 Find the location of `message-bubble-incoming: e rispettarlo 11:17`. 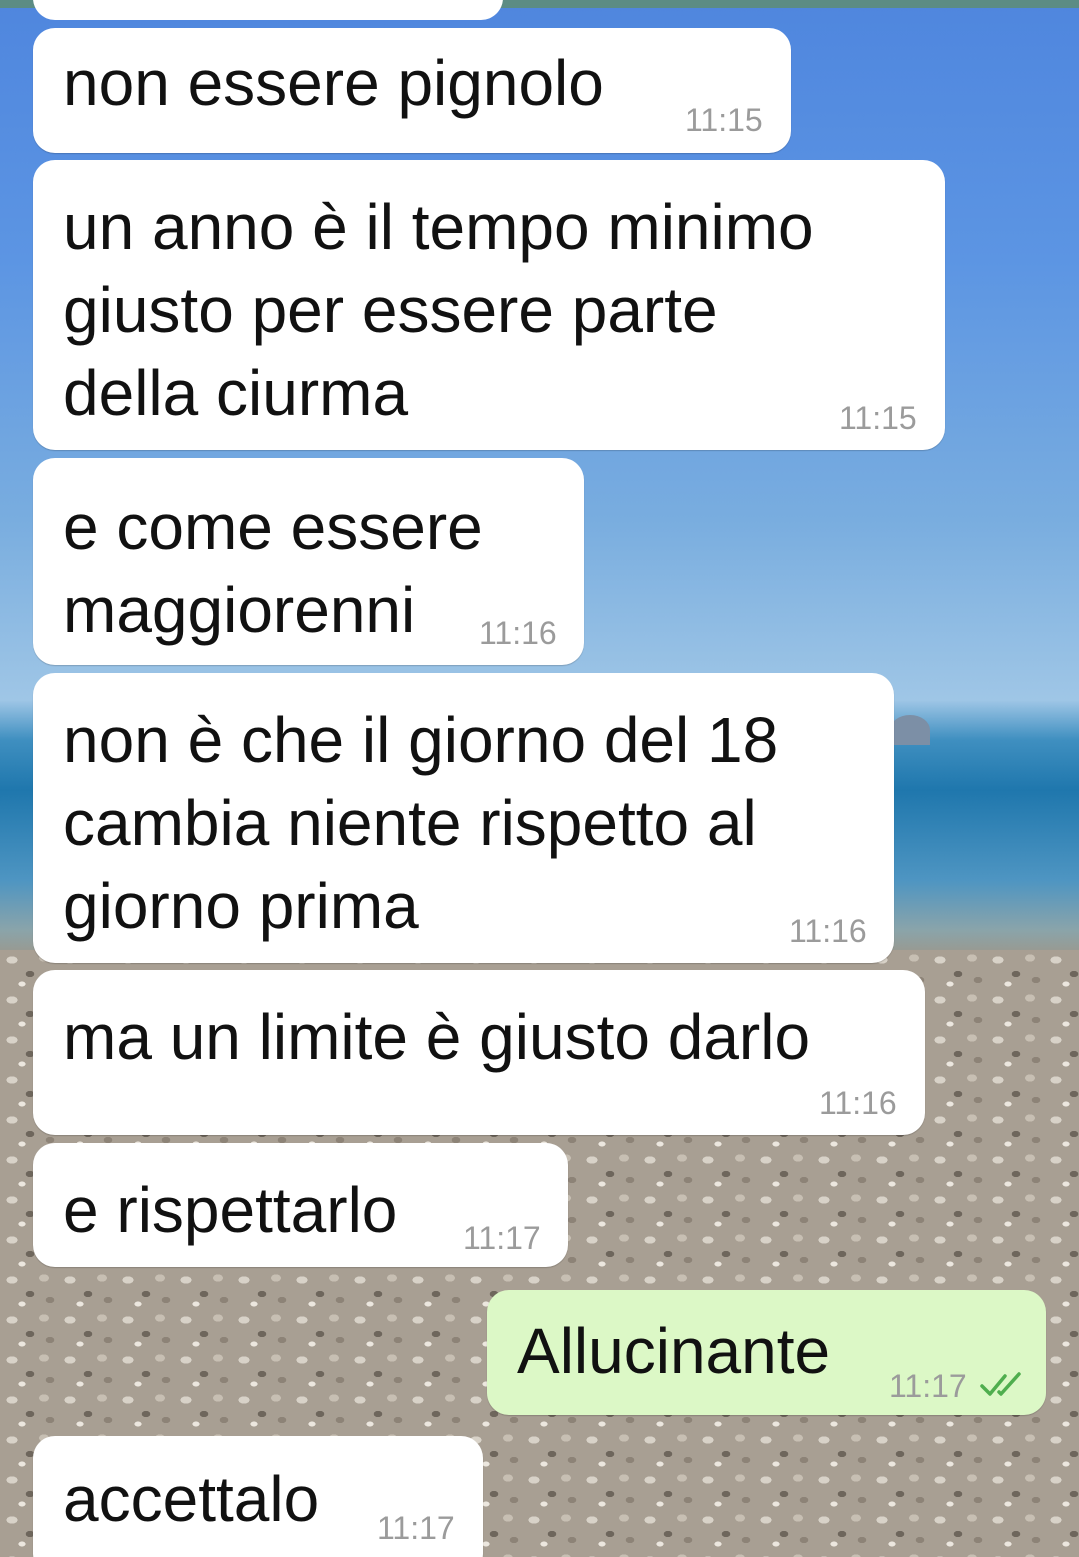

message-bubble-incoming: e rispettarlo 11:17 is located at coordinates (300, 1205).